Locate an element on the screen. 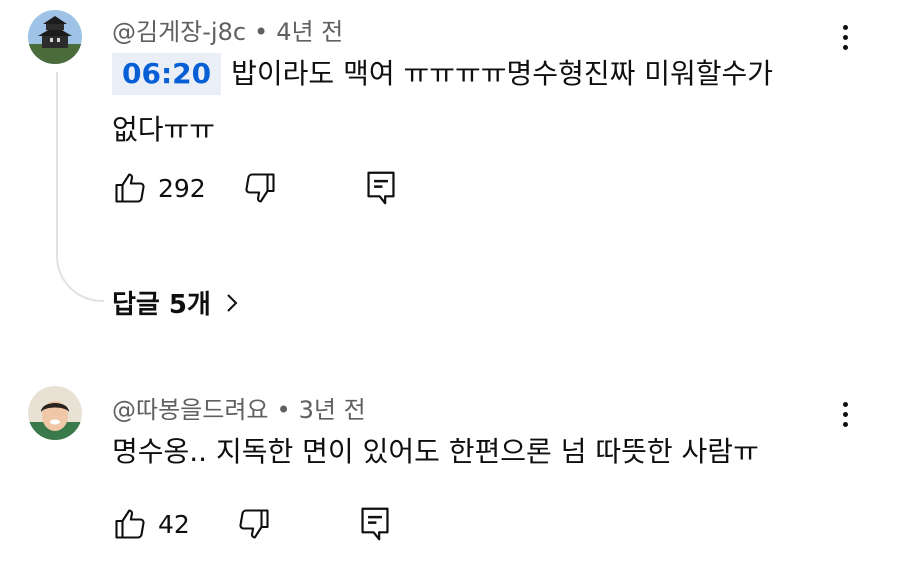 Image resolution: width=900 pixels, height=567 pixels. comment-1-dislike-button is located at coordinates (260, 188).